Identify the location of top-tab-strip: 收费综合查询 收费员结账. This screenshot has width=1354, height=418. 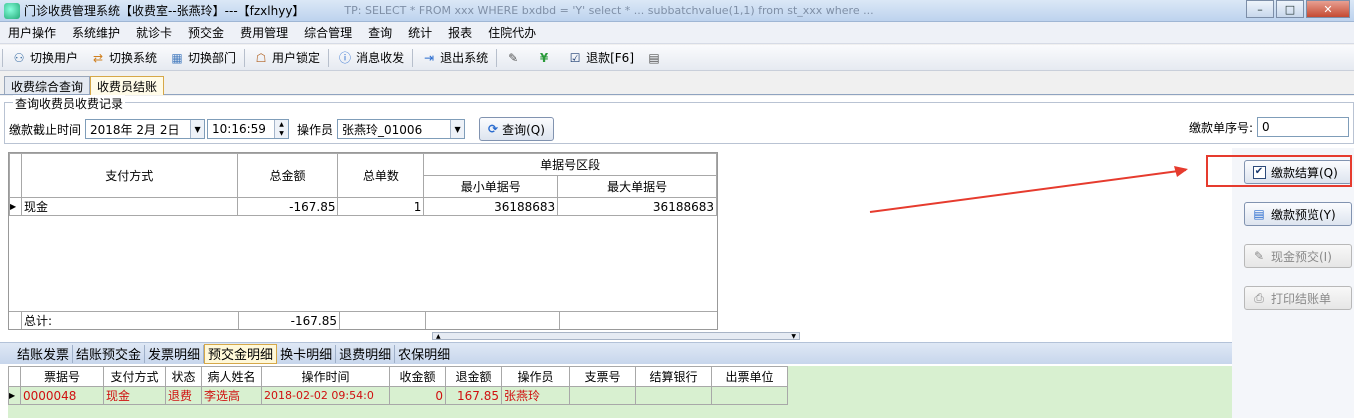
(677, 85).